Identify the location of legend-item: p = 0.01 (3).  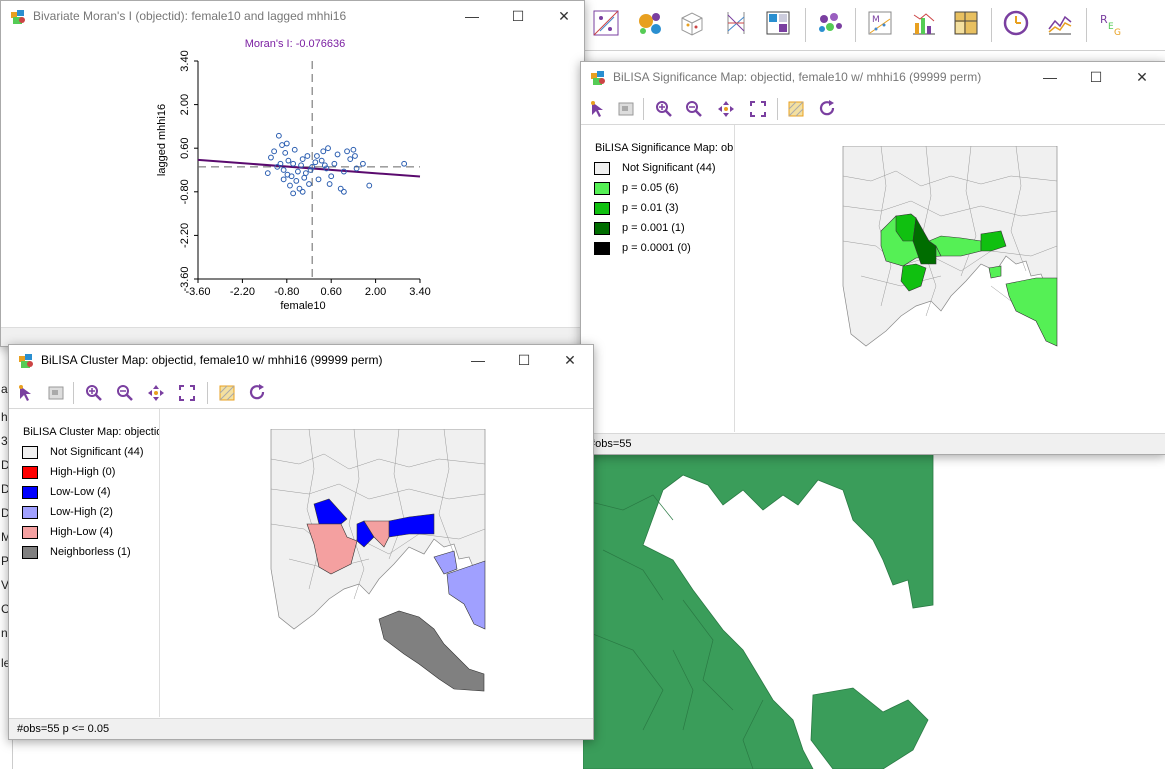
(636, 208).